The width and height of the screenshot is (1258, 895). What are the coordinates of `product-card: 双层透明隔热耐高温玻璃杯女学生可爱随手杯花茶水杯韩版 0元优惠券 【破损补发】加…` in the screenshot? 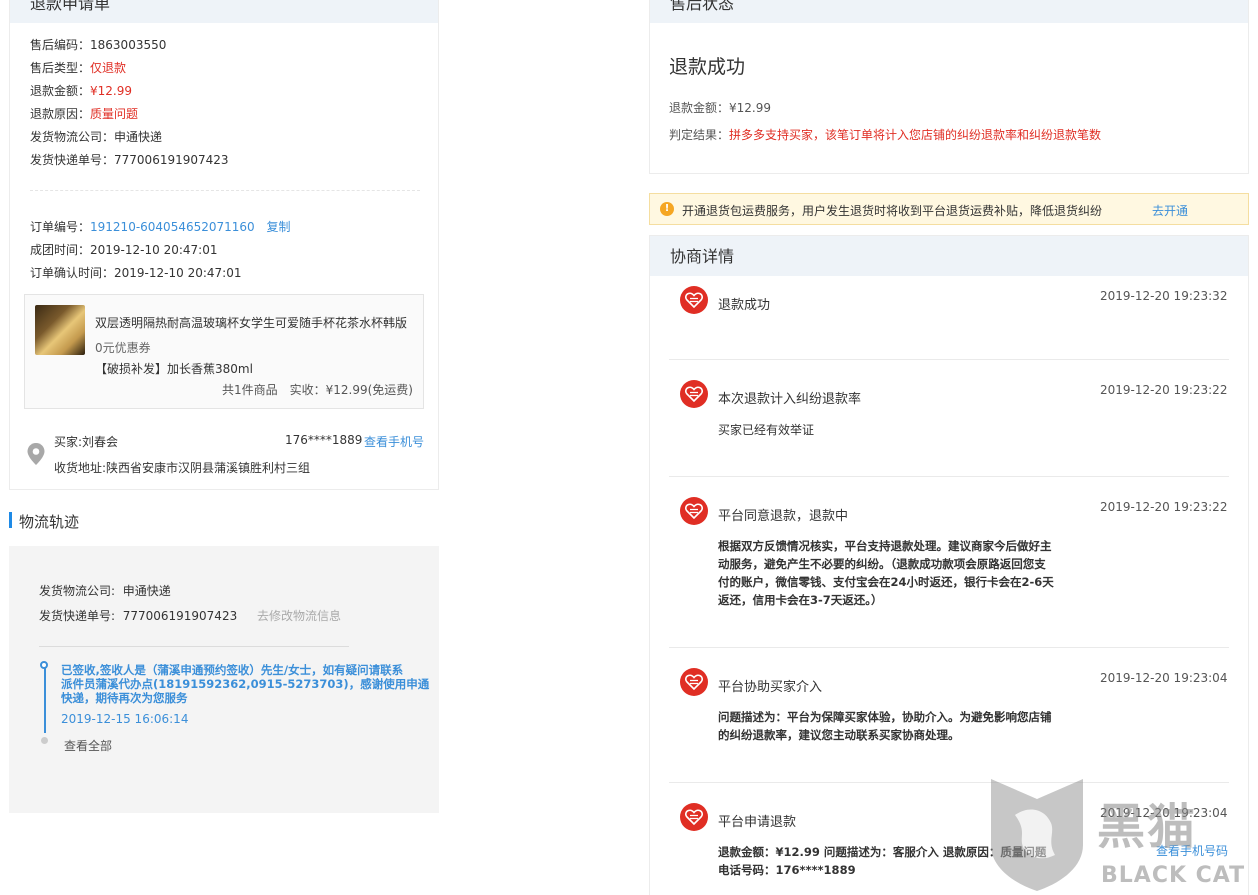 It's located at (224, 351).